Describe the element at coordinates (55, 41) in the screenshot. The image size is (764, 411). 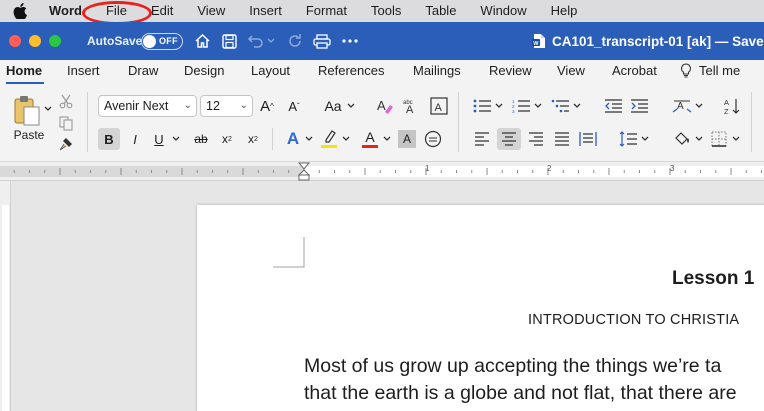
I see `zoom-window-button` at that location.